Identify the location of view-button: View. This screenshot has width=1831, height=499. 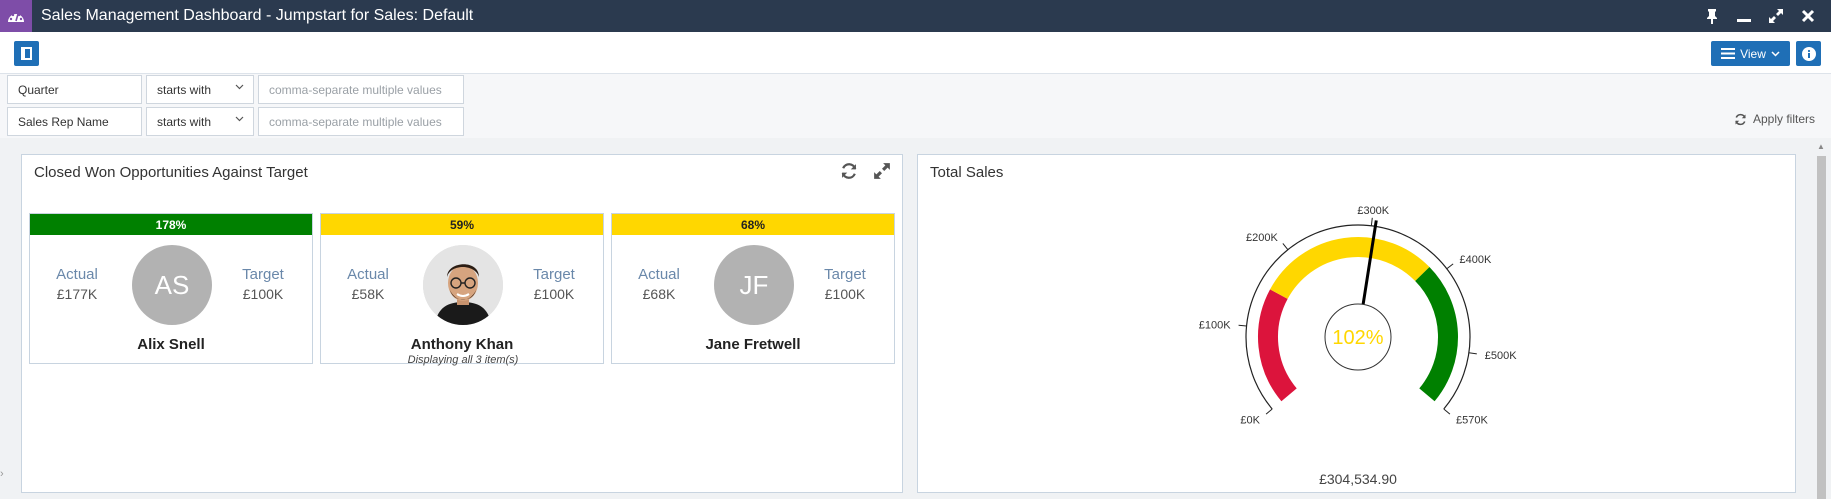
(1750, 53).